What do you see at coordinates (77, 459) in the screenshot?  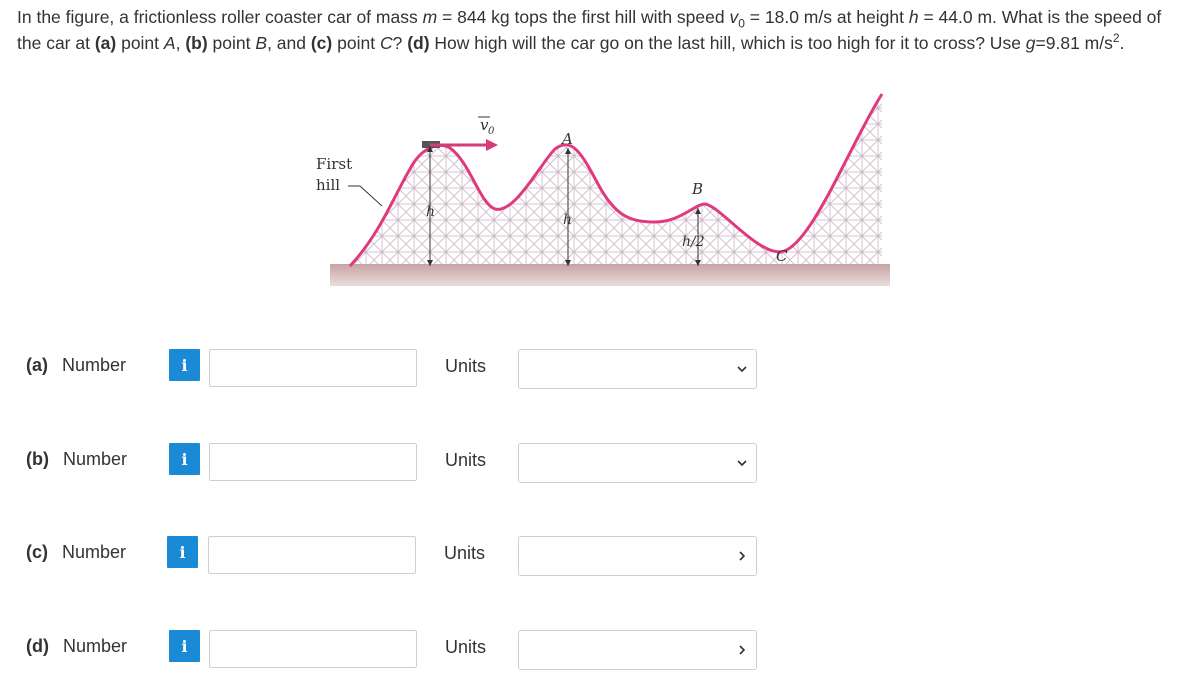 I see `part-label: (b) Number` at bounding box center [77, 459].